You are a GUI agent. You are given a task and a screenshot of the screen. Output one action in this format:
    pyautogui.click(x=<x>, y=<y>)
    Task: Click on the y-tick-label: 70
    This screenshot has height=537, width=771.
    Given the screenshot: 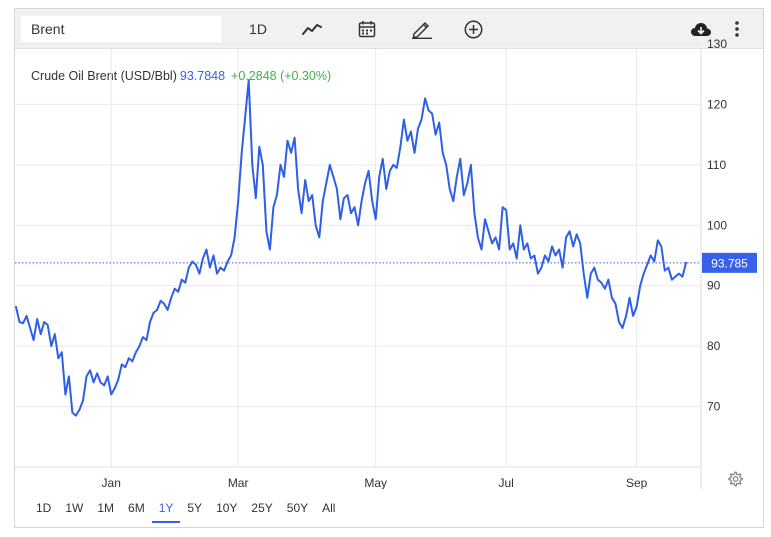 What is the action you would take?
    pyautogui.click(x=714, y=407)
    